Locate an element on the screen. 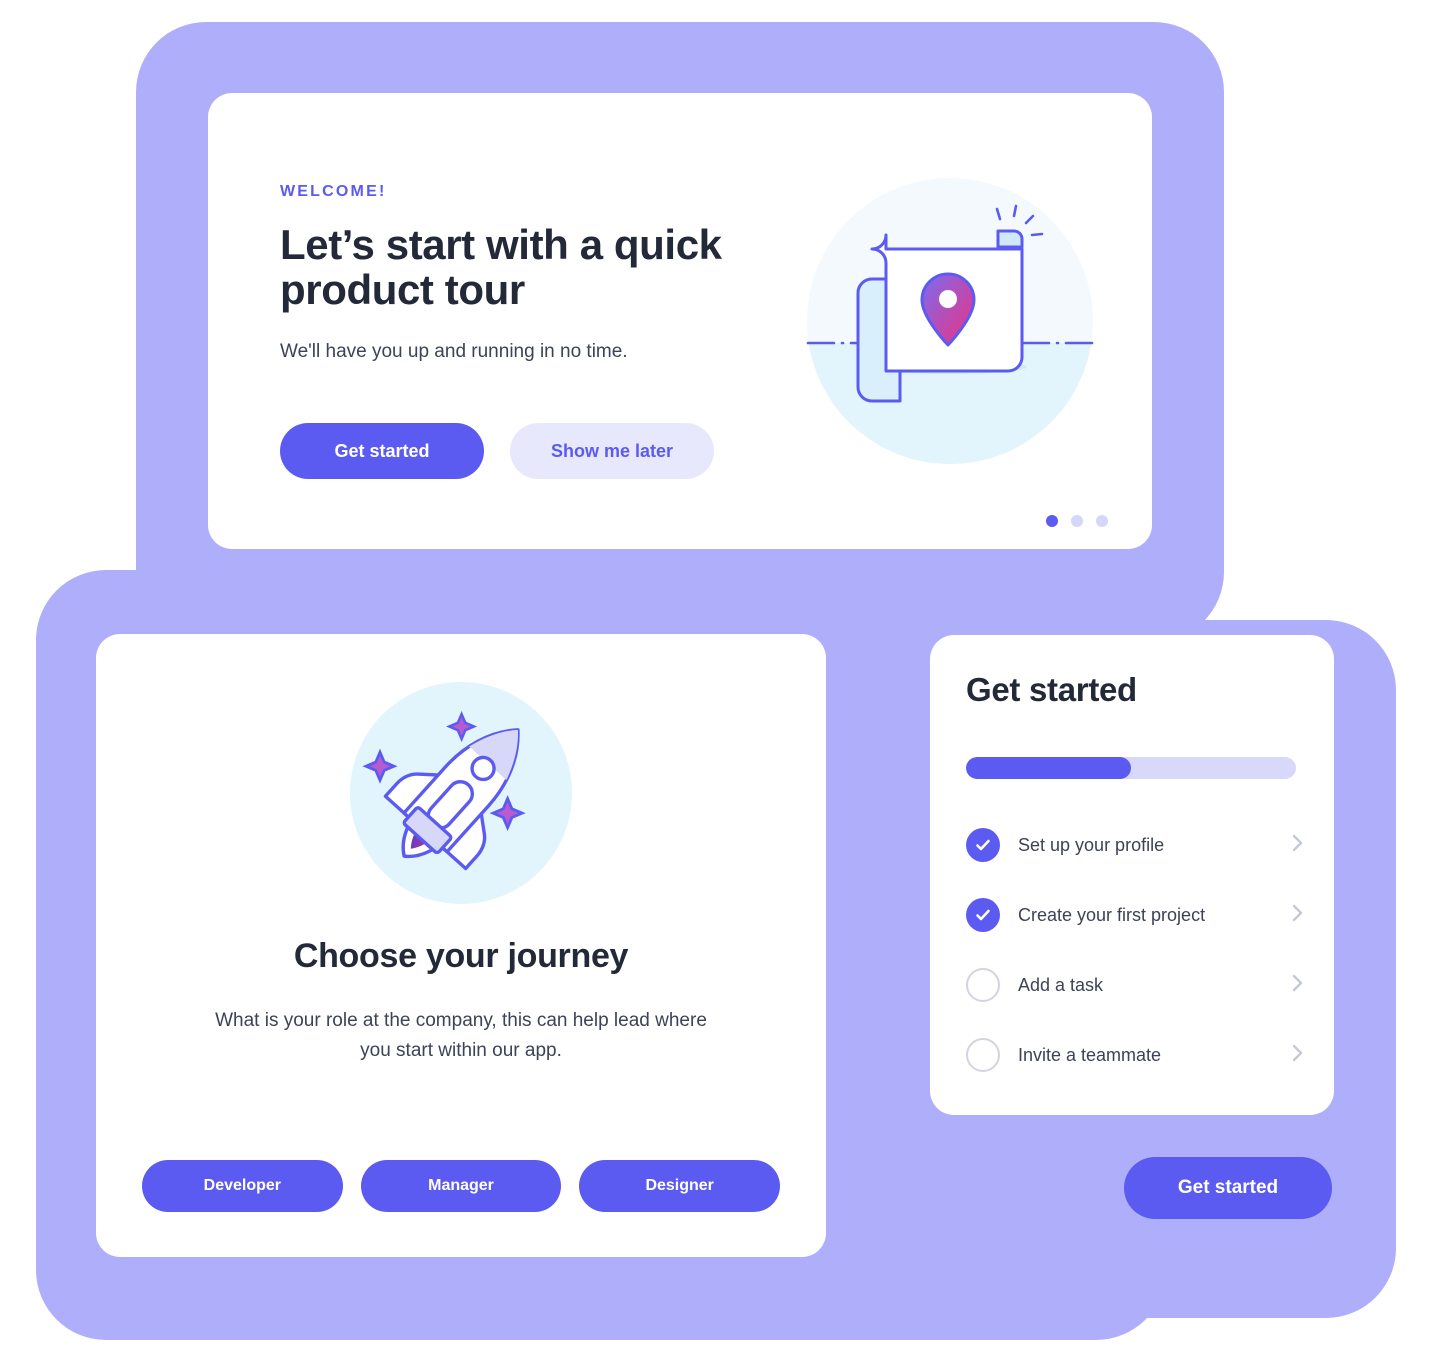 Image resolution: width=1432 pixels, height=1364 pixels. role-button-manager: Manager is located at coordinates (461, 1186).